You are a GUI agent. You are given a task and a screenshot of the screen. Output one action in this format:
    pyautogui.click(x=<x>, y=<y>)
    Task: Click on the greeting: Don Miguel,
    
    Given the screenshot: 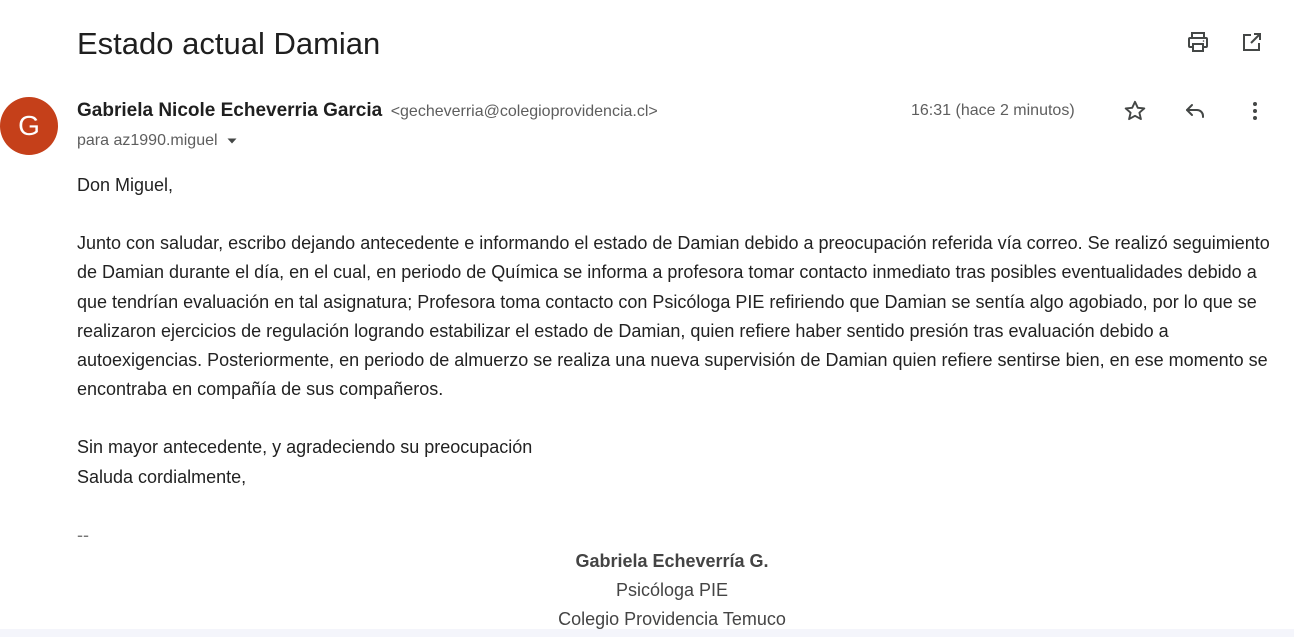 What is the action you would take?
    pyautogui.click(x=125, y=185)
    